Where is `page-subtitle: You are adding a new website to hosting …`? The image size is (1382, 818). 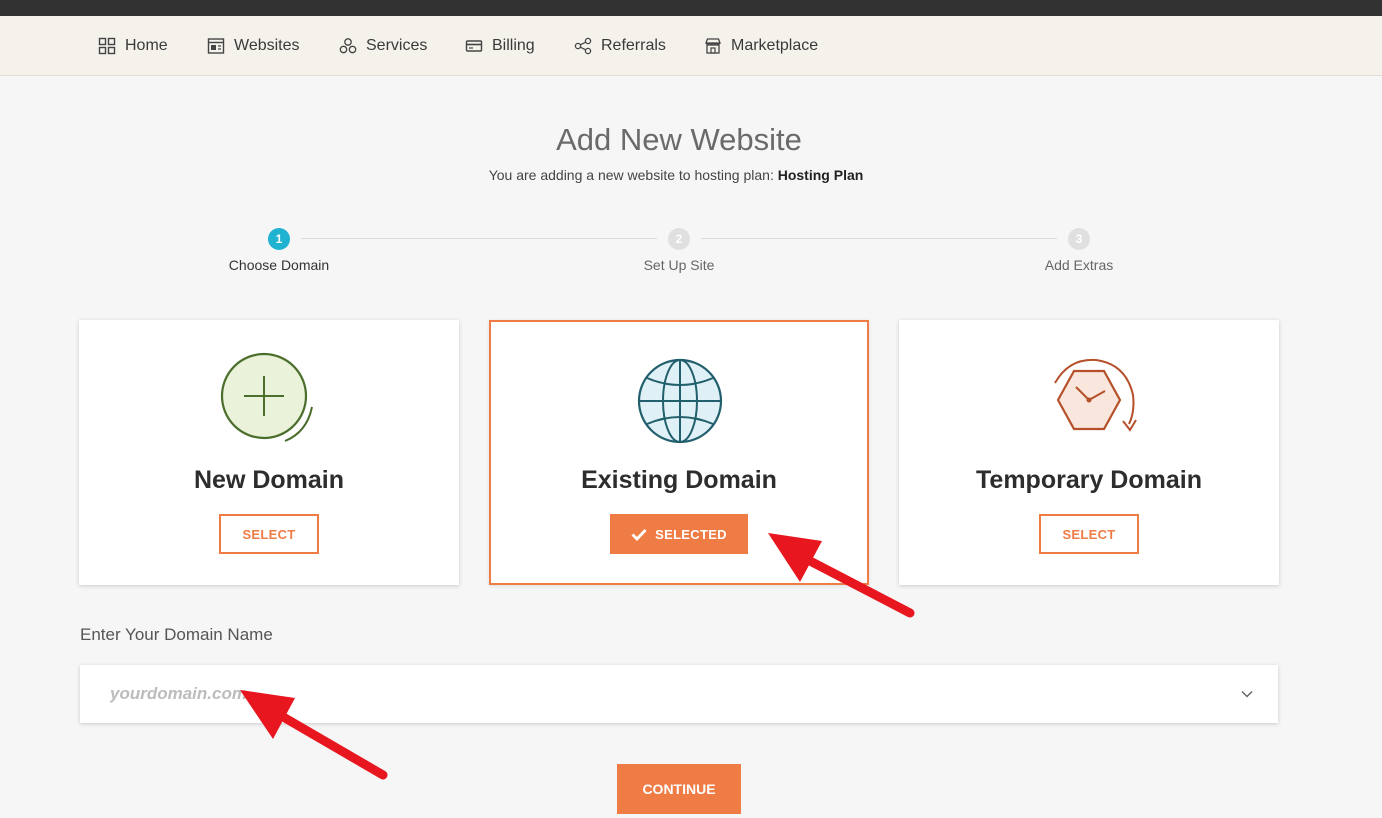 page-subtitle: You are adding a new website to hosting … is located at coordinates (676, 175).